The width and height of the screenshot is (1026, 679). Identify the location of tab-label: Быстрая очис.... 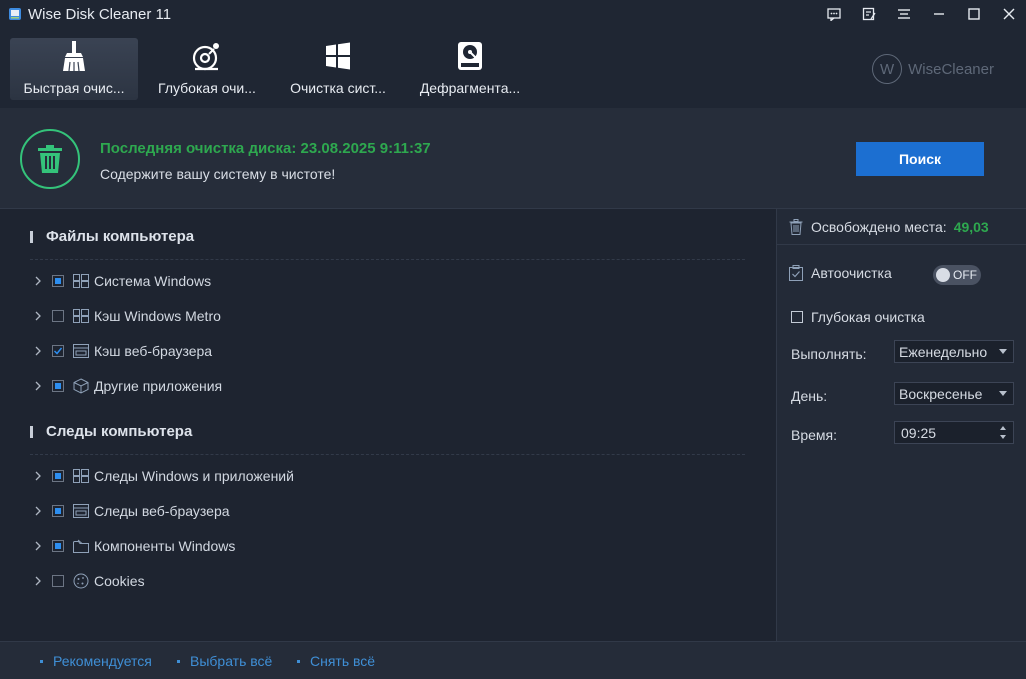
(74, 88).